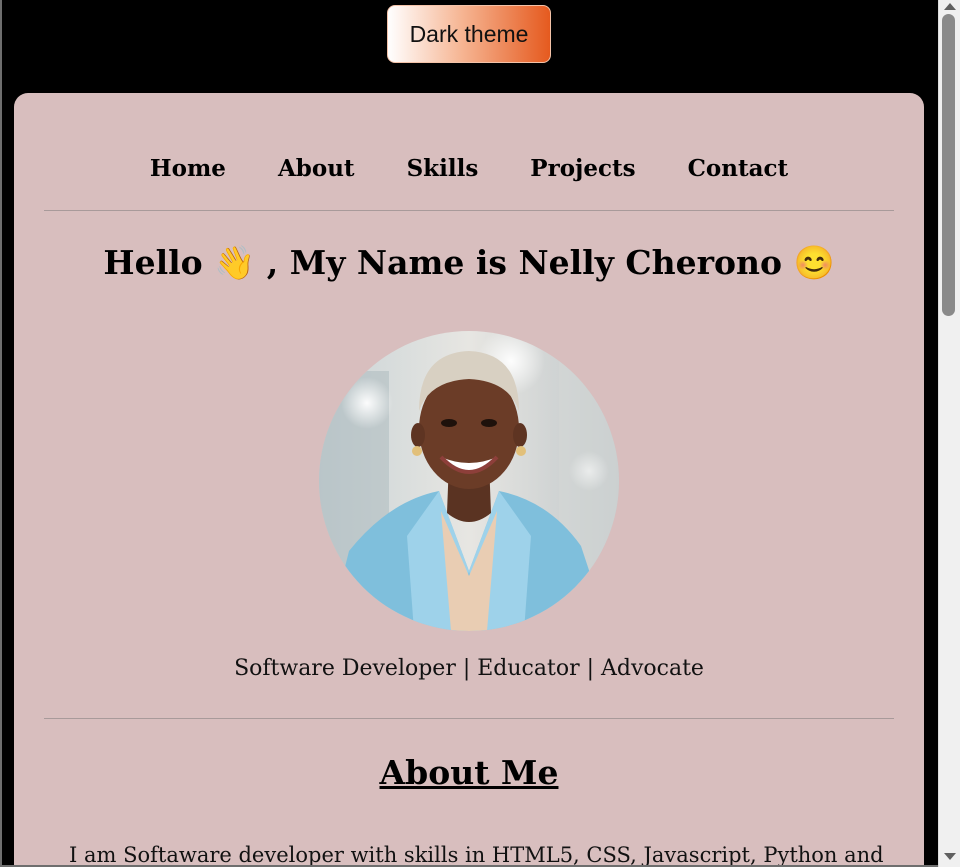 The width and height of the screenshot is (960, 867). What do you see at coordinates (443, 173) in the screenshot?
I see `nav-item-skills: Skills` at bounding box center [443, 173].